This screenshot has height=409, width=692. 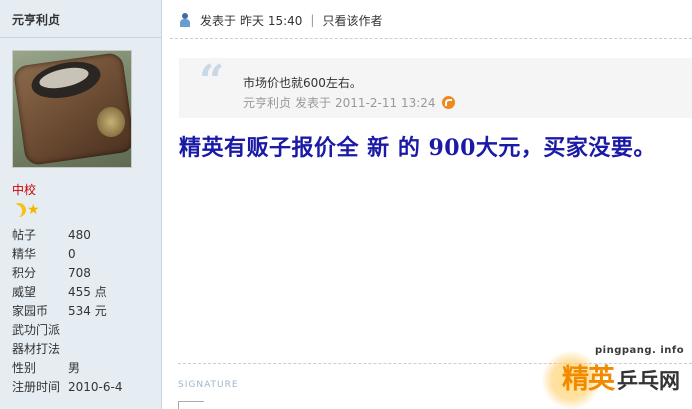 What do you see at coordinates (33, 210) in the screenshot?
I see `star-icon: ★` at bounding box center [33, 210].